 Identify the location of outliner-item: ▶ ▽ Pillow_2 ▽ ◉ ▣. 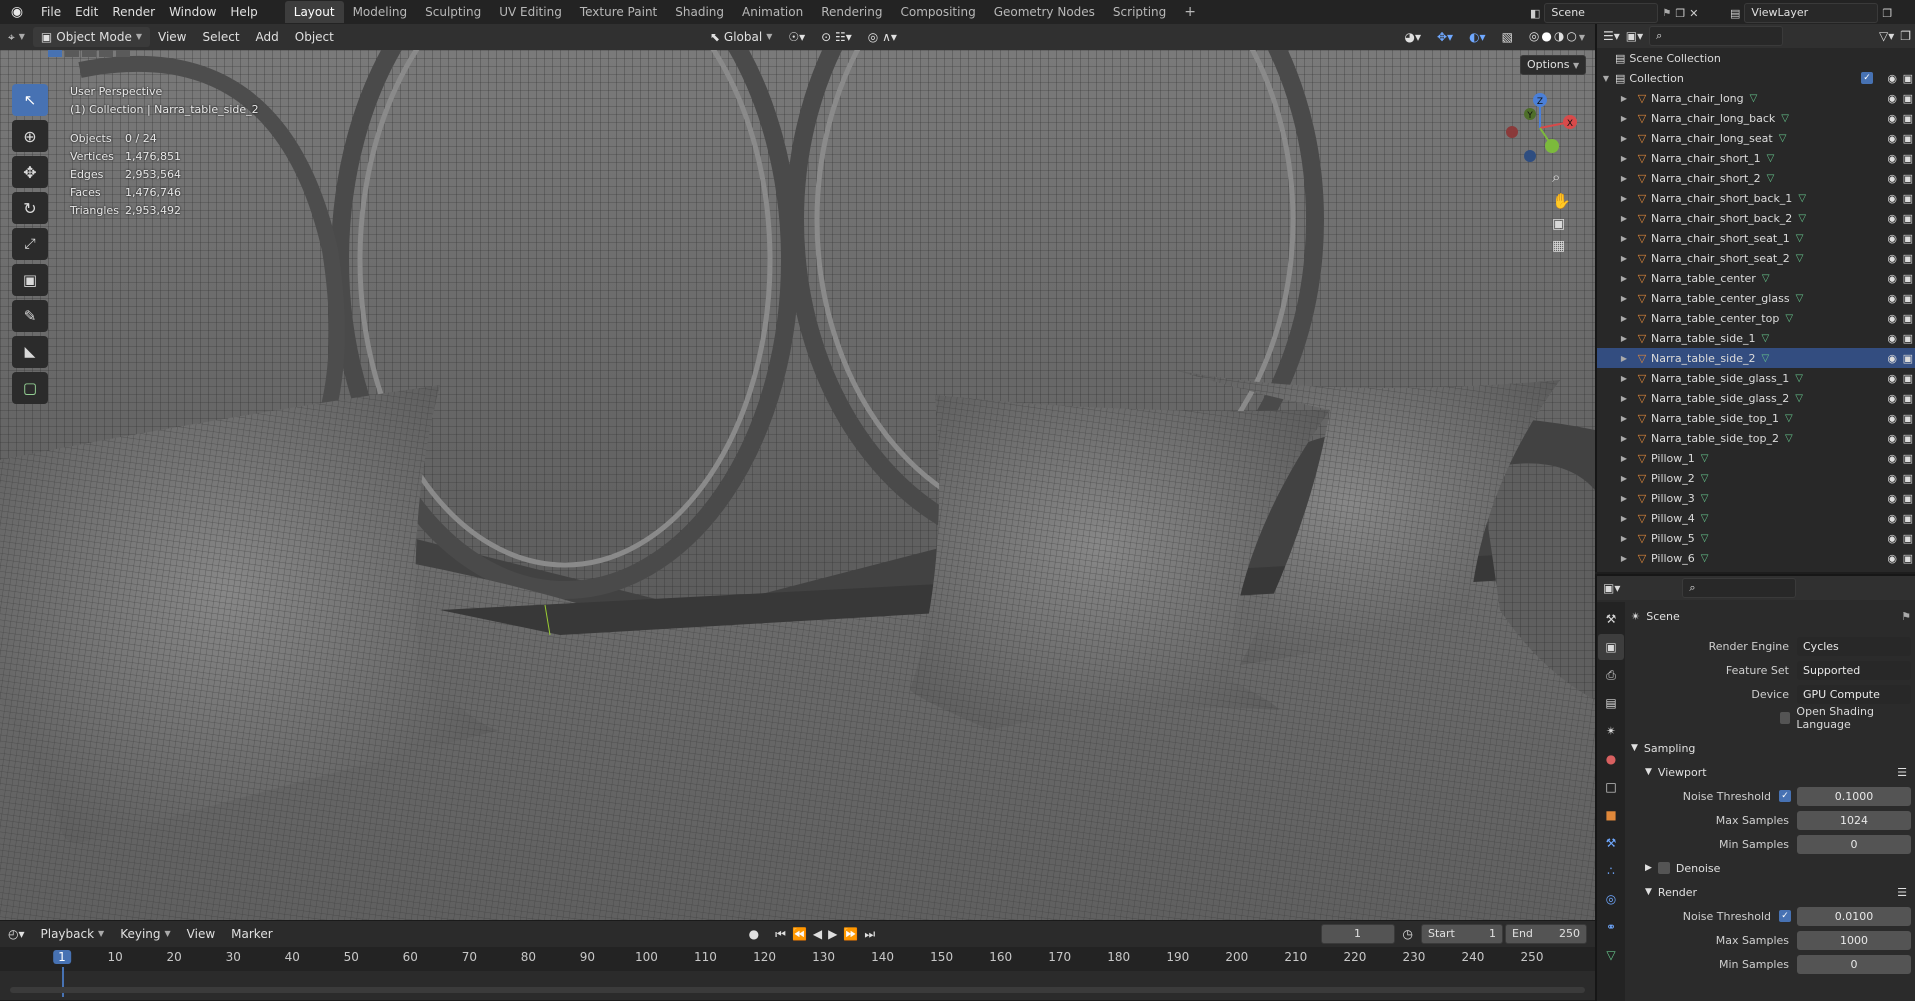
(1756, 478).